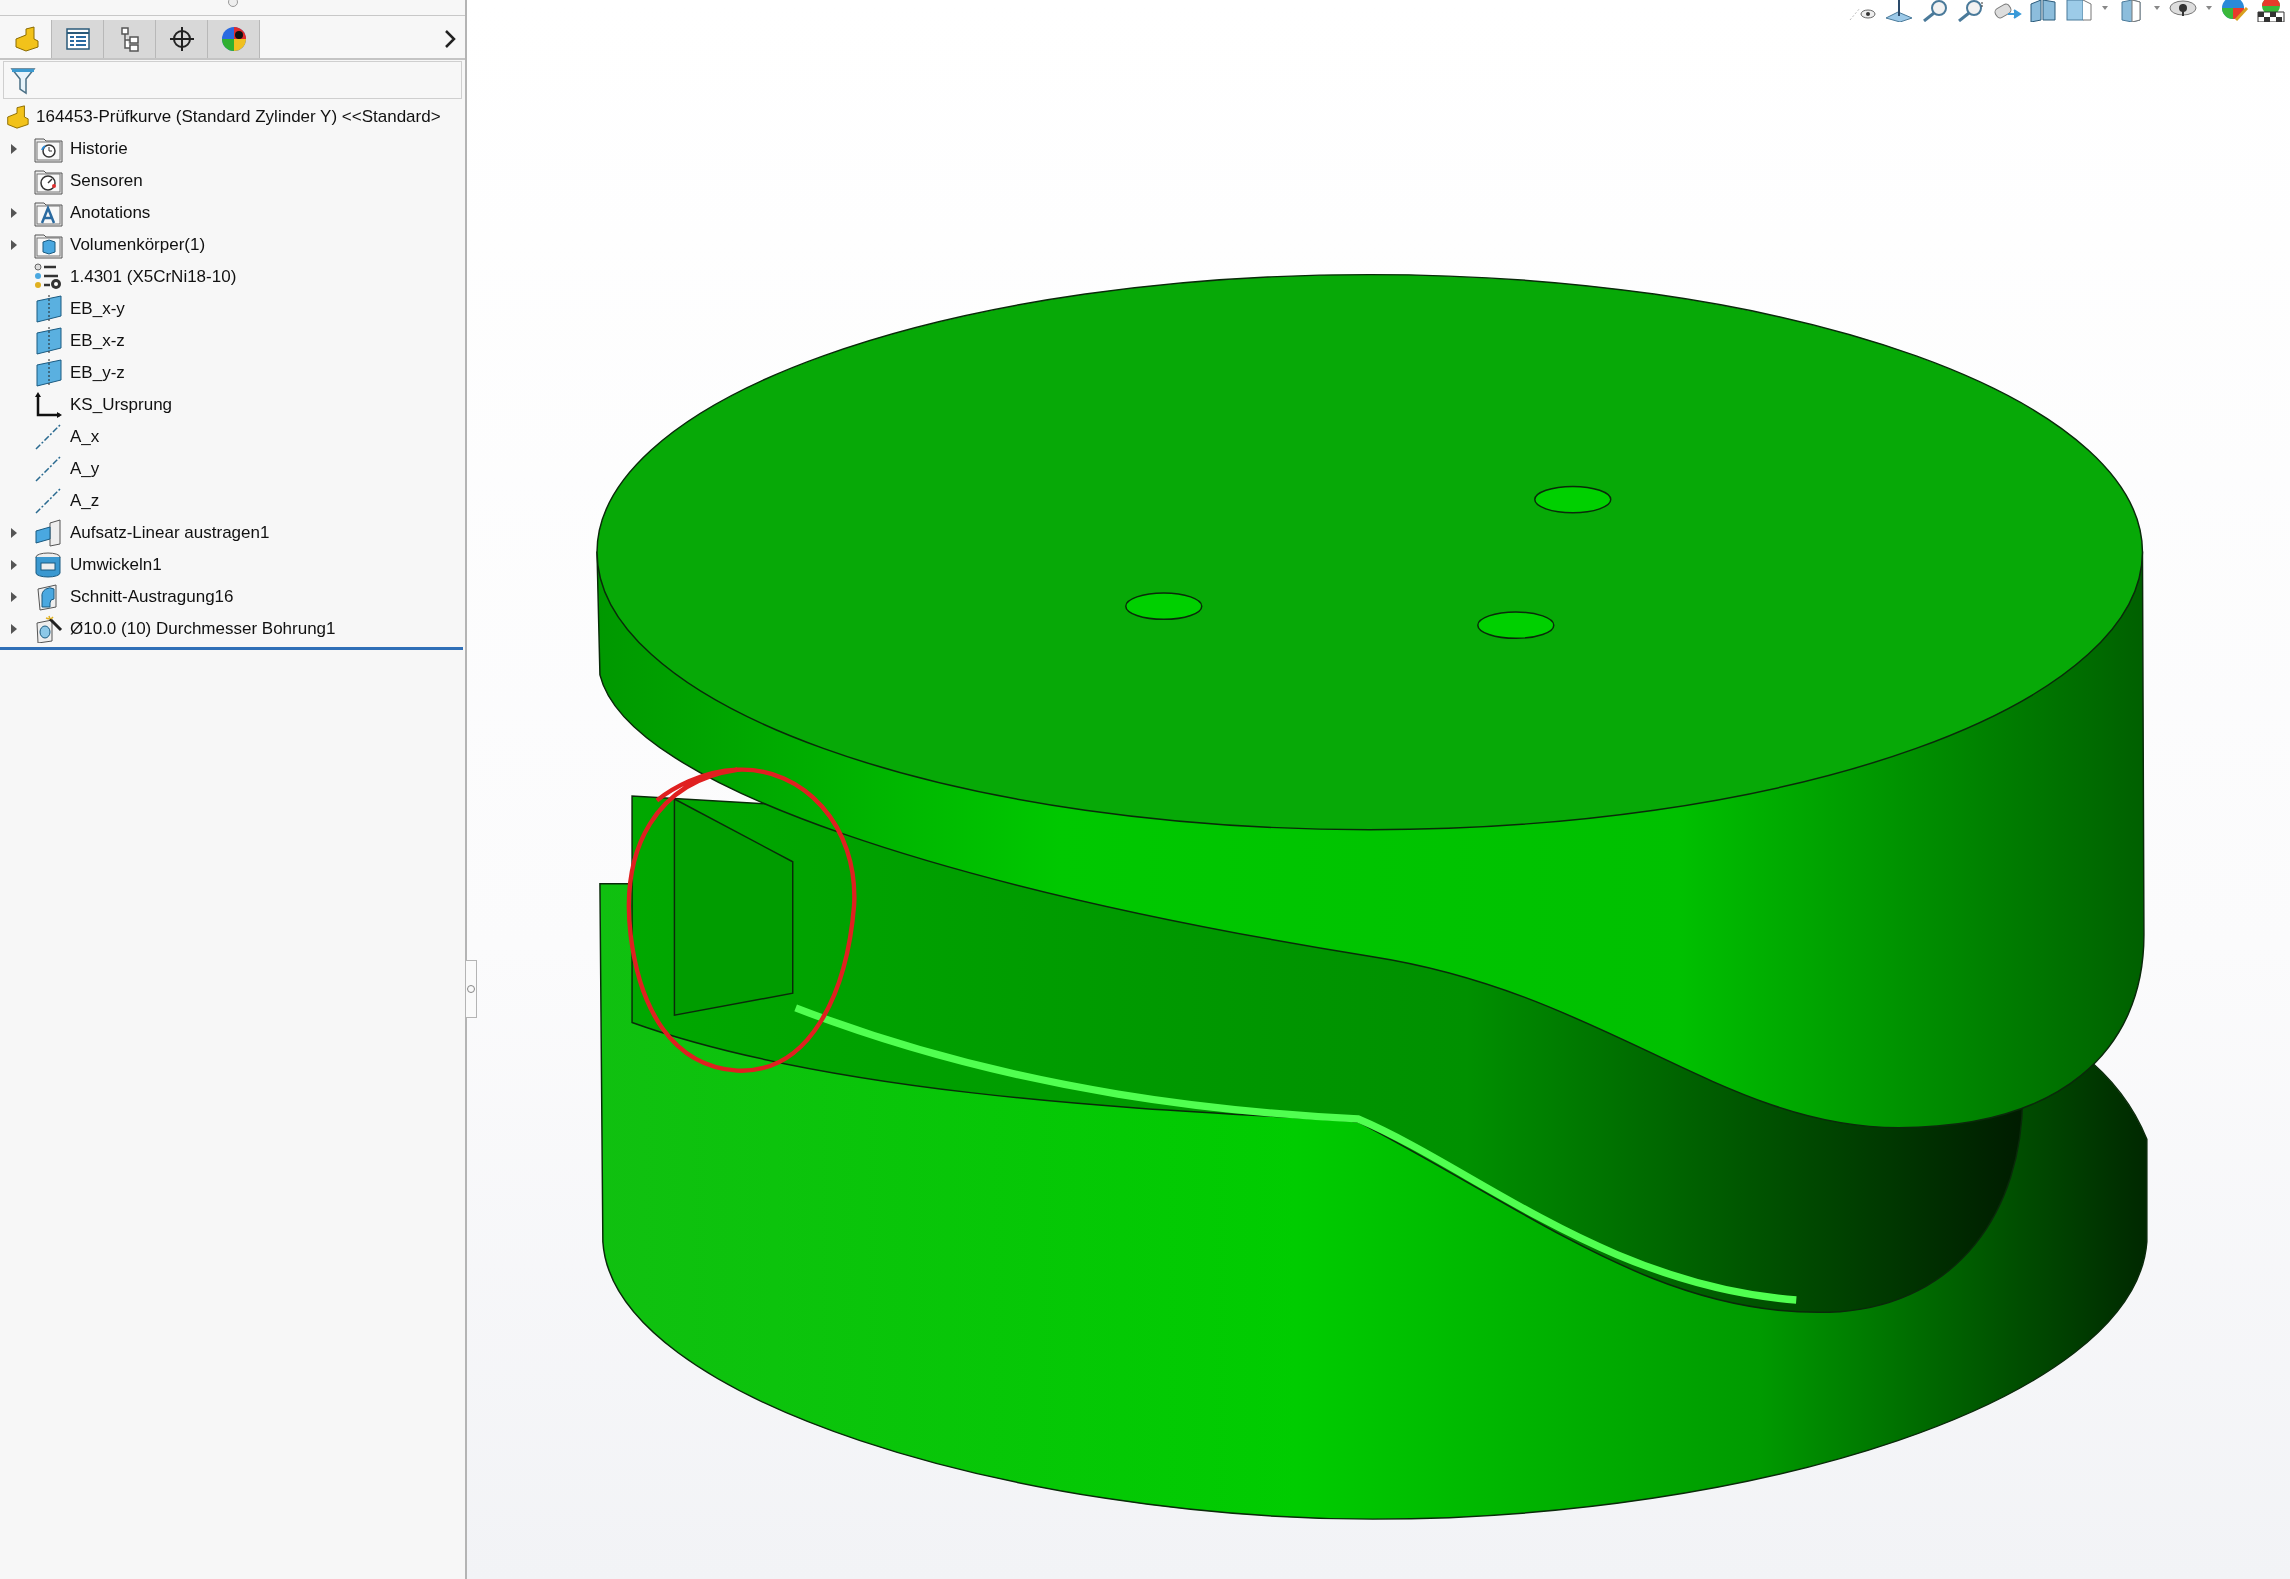 This screenshot has height=1579, width=2290. What do you see at coordinates (138, 245) in the screenshot?
I see `tree-item-label: Volumenkörper(1)` at bounding box center [138, 245].